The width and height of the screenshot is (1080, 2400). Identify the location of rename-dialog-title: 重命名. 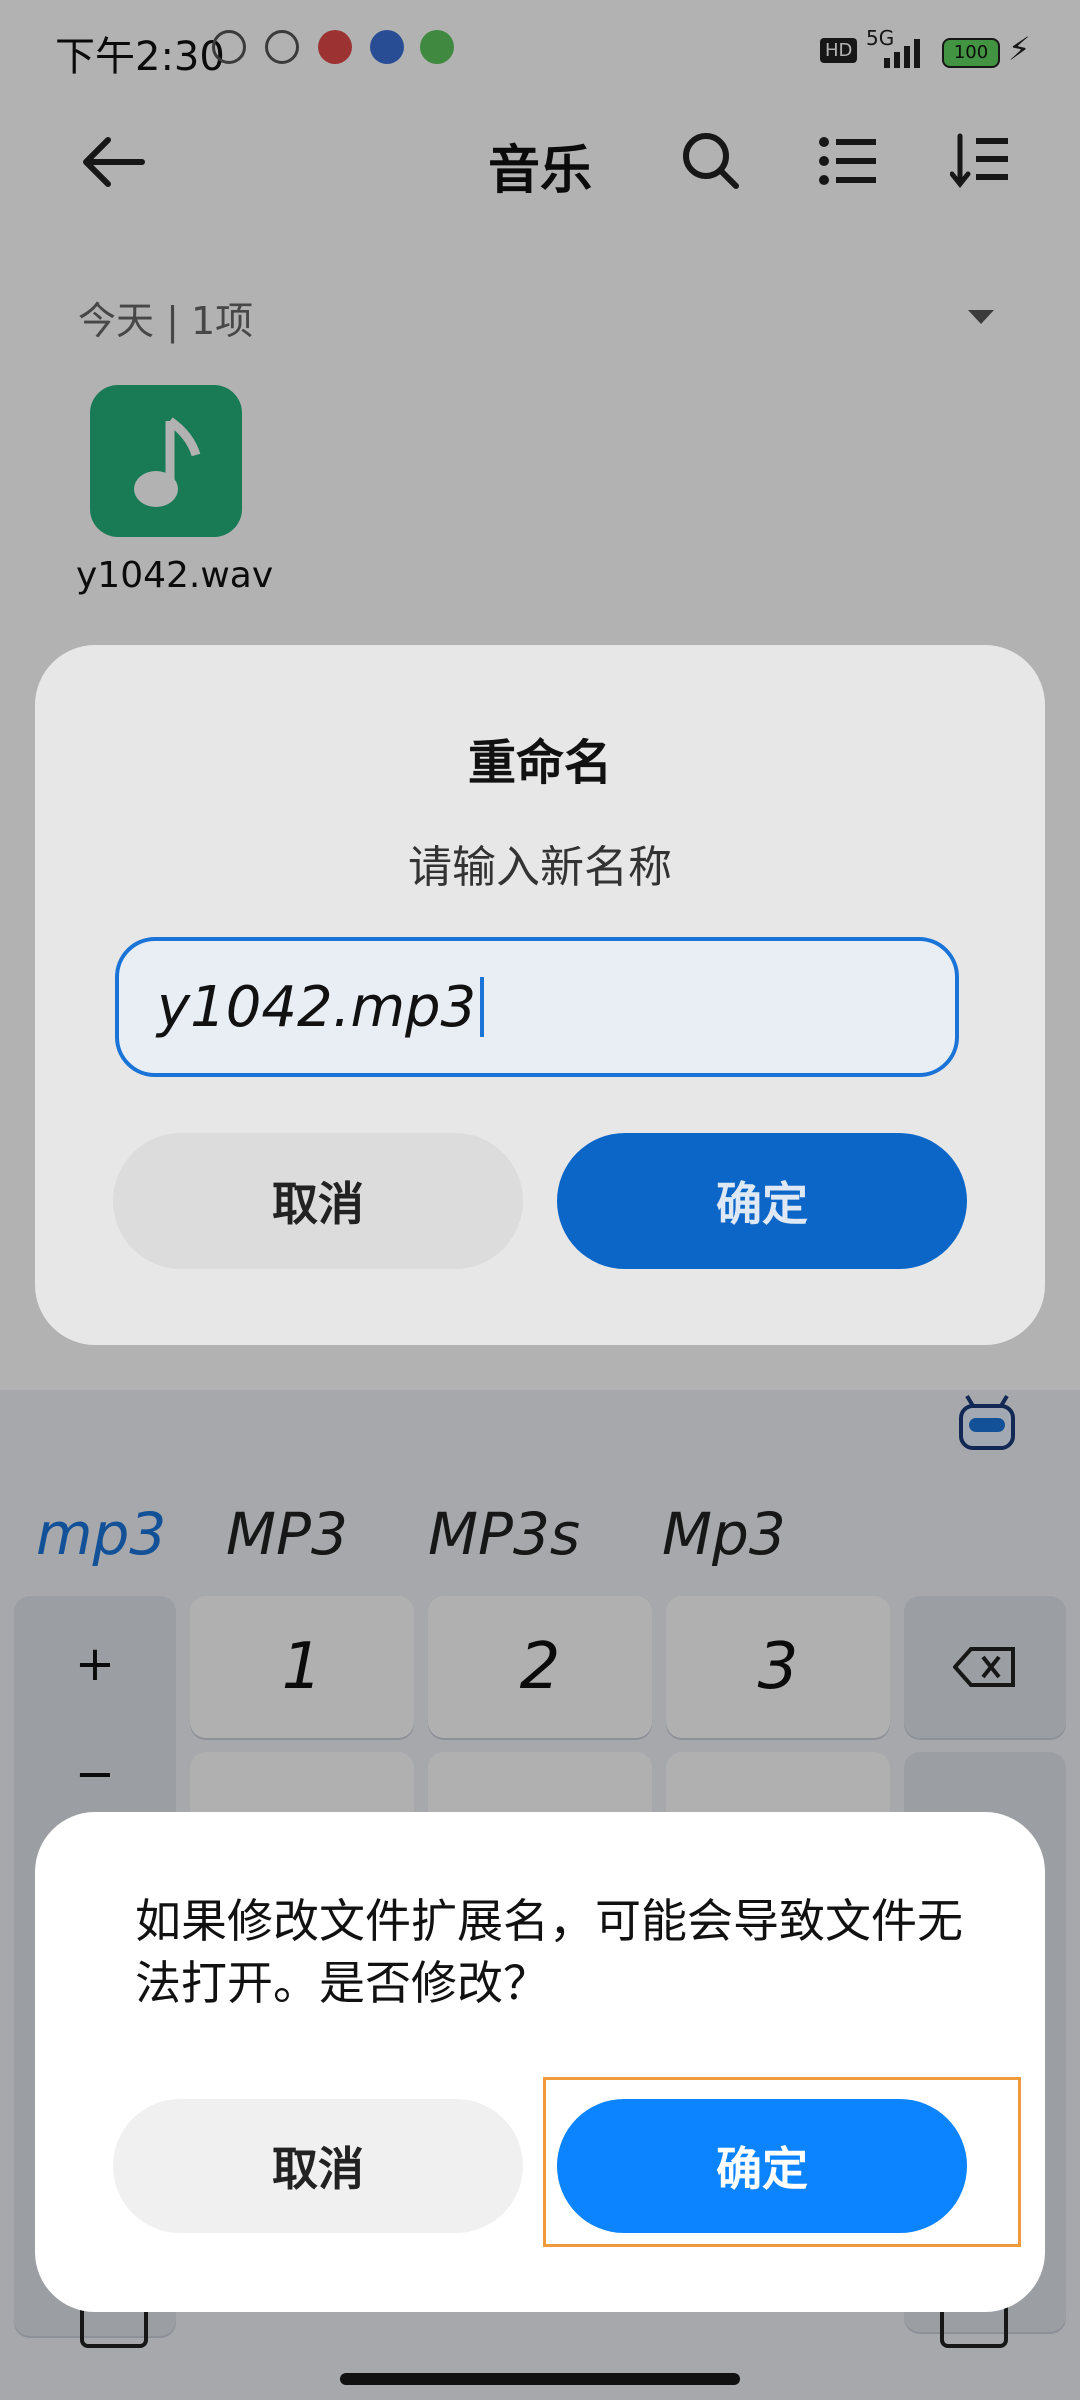
(539, 763).